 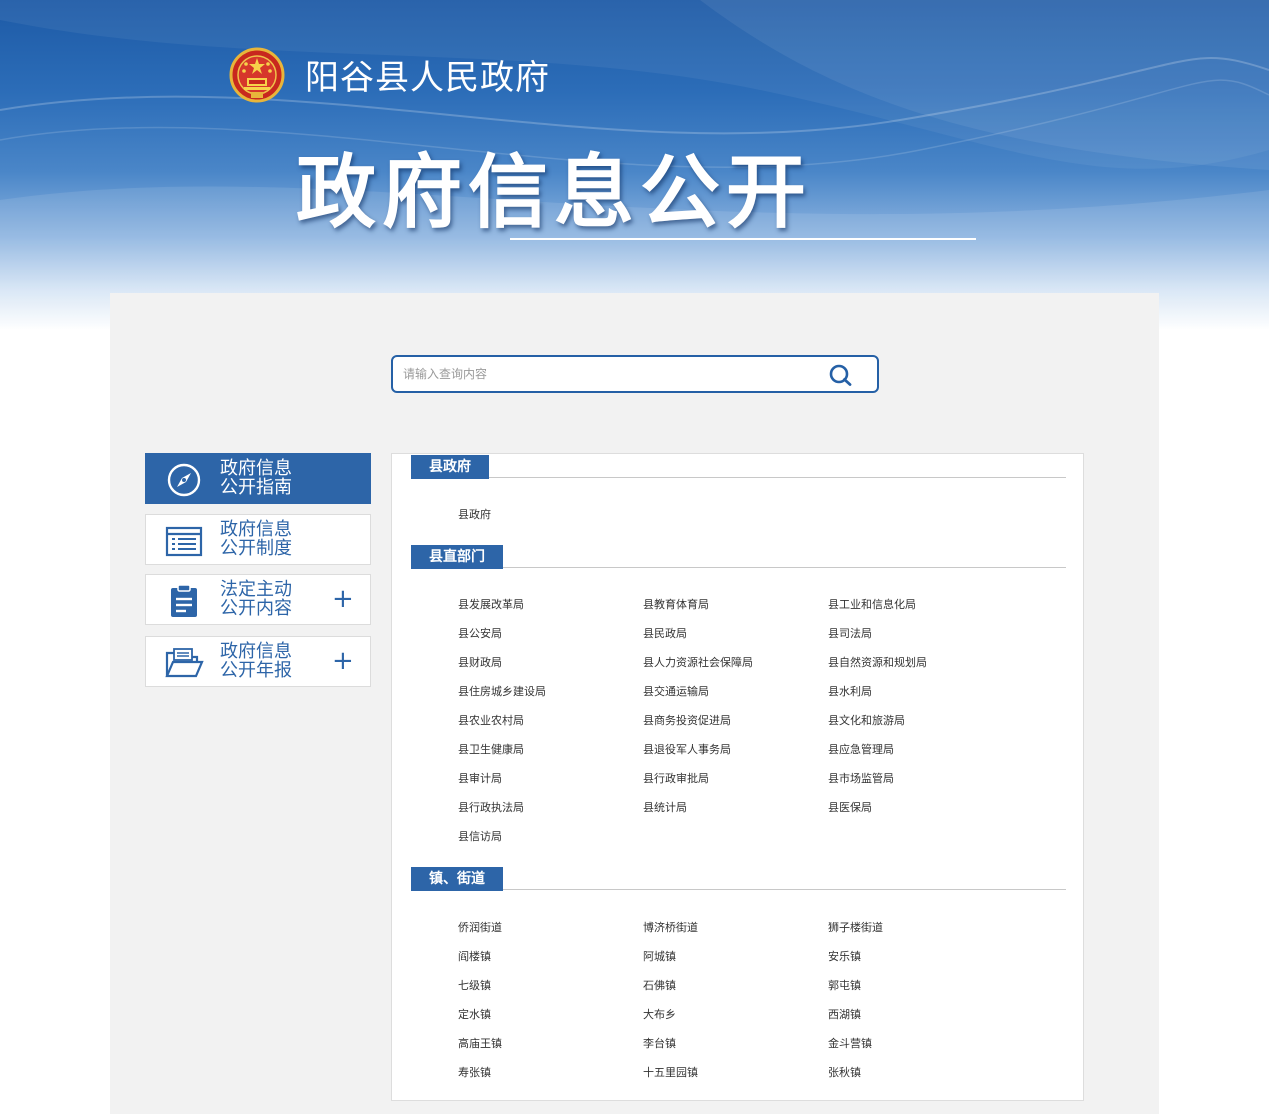 What do you see at coordinates (457, 557) in the screenshot?
I see `section-title: 县直部门` at bounding box center [457, 557].